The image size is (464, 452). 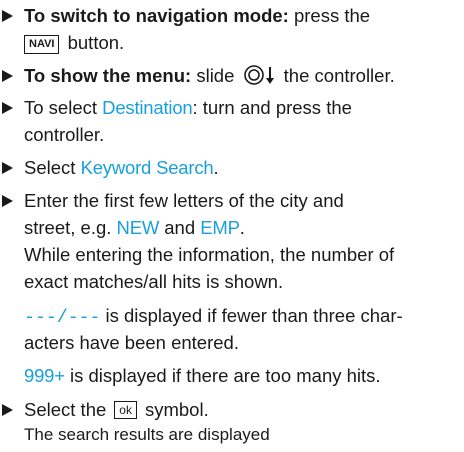 I want to click on step-label: To switch to navigation mode:, so click(x=156, y=15).